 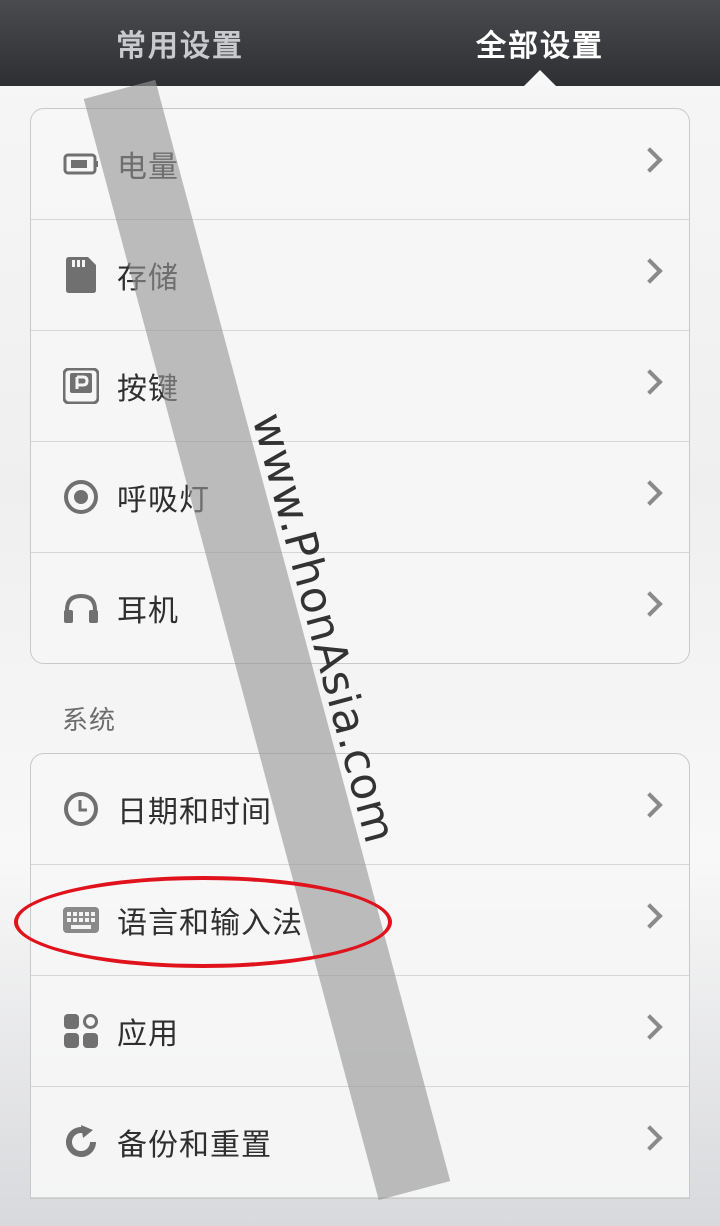 What do you see at coordinates (180, 43) in the screenshot?
I see `tab-common-settings: 常用设置` at bounding box center [180, 43].